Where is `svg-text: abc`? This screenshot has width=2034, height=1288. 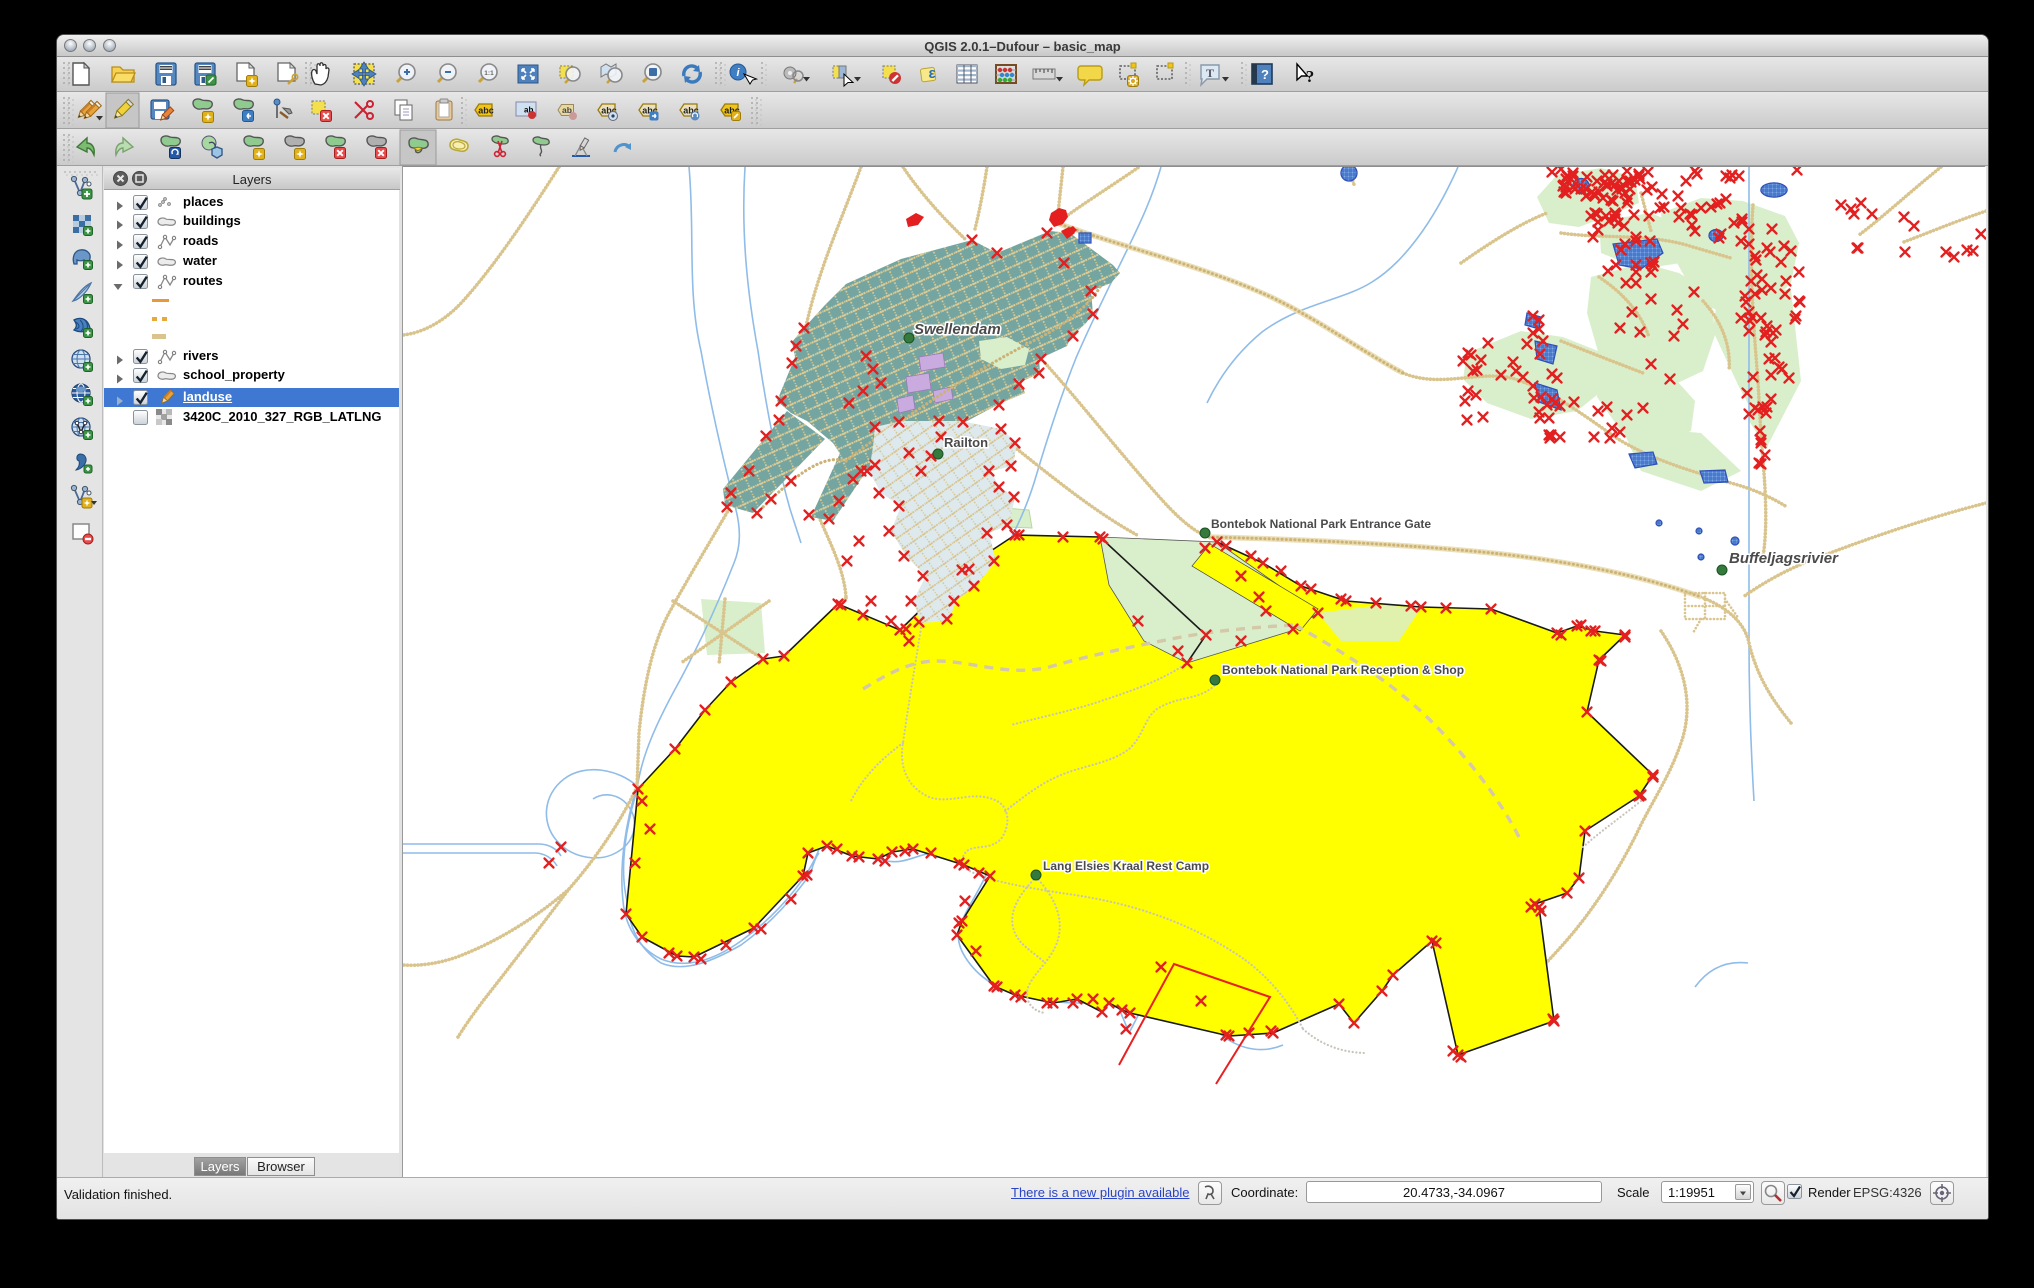
svg-text: abc is located at coordinates (486, 111).